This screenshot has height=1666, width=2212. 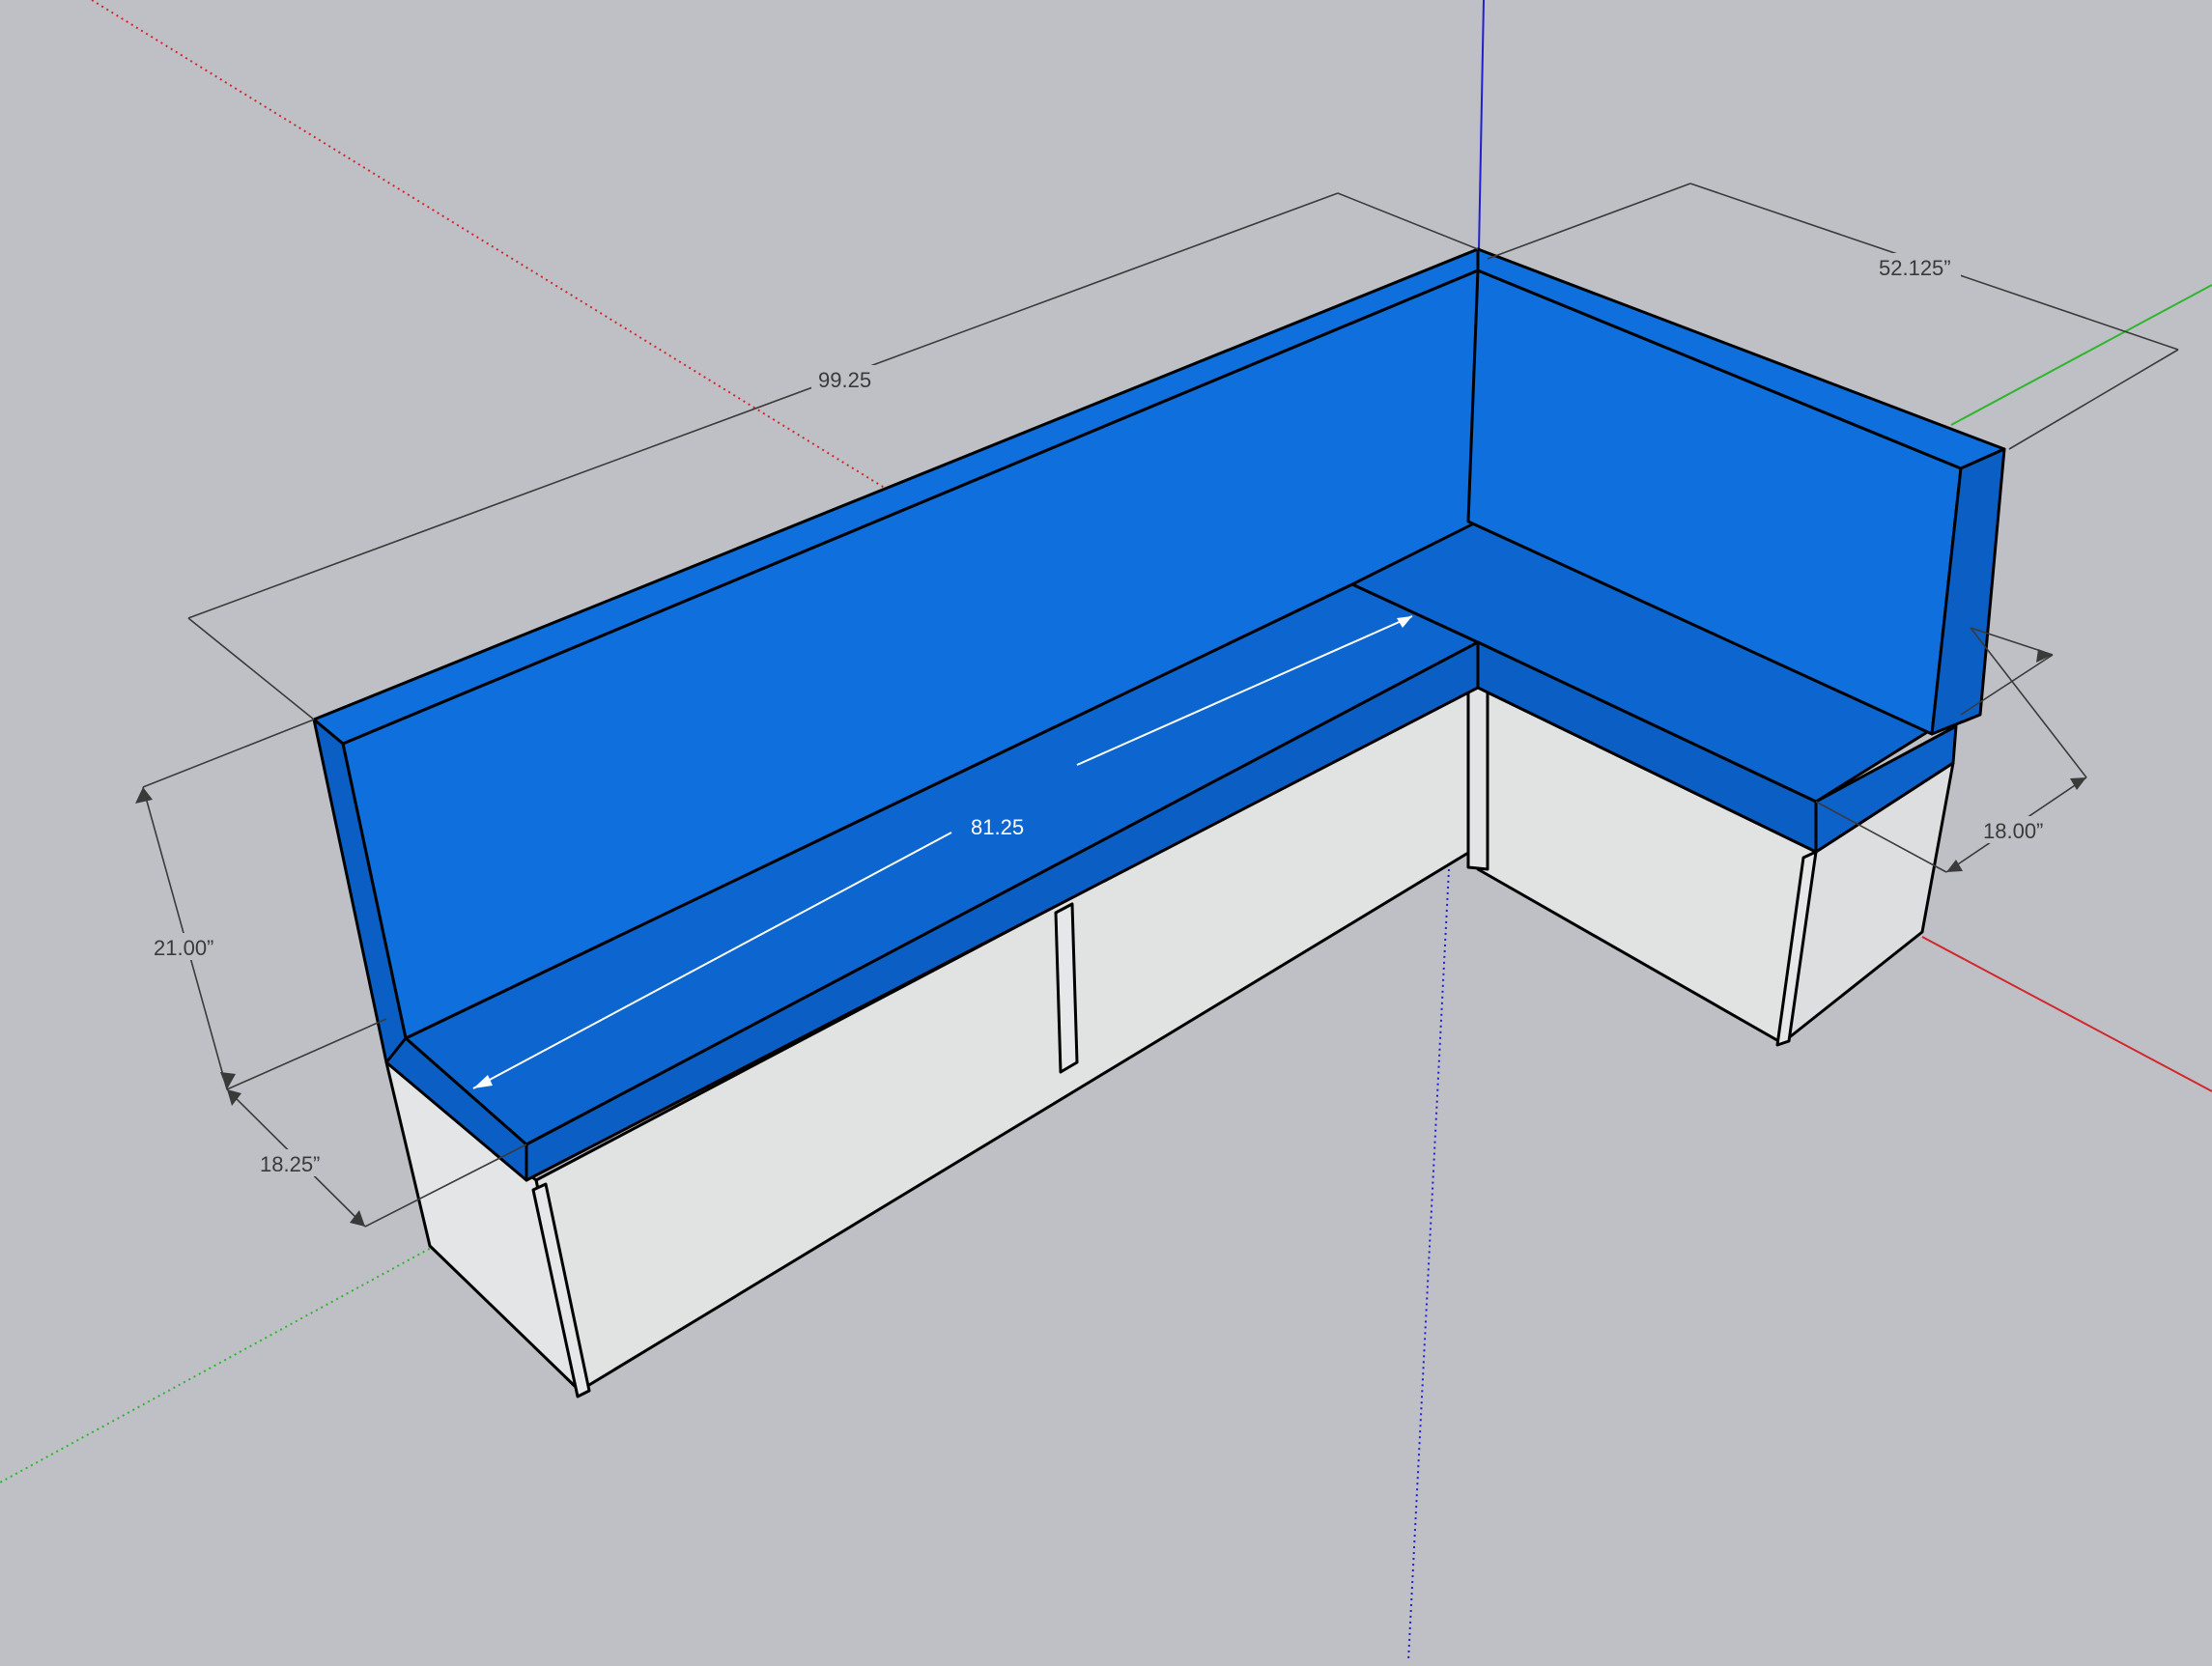 What do you see at coordinates (1408, 221) in the screenshot?
I see `dim-99-ext-right` at bounding box center [1408, 221].